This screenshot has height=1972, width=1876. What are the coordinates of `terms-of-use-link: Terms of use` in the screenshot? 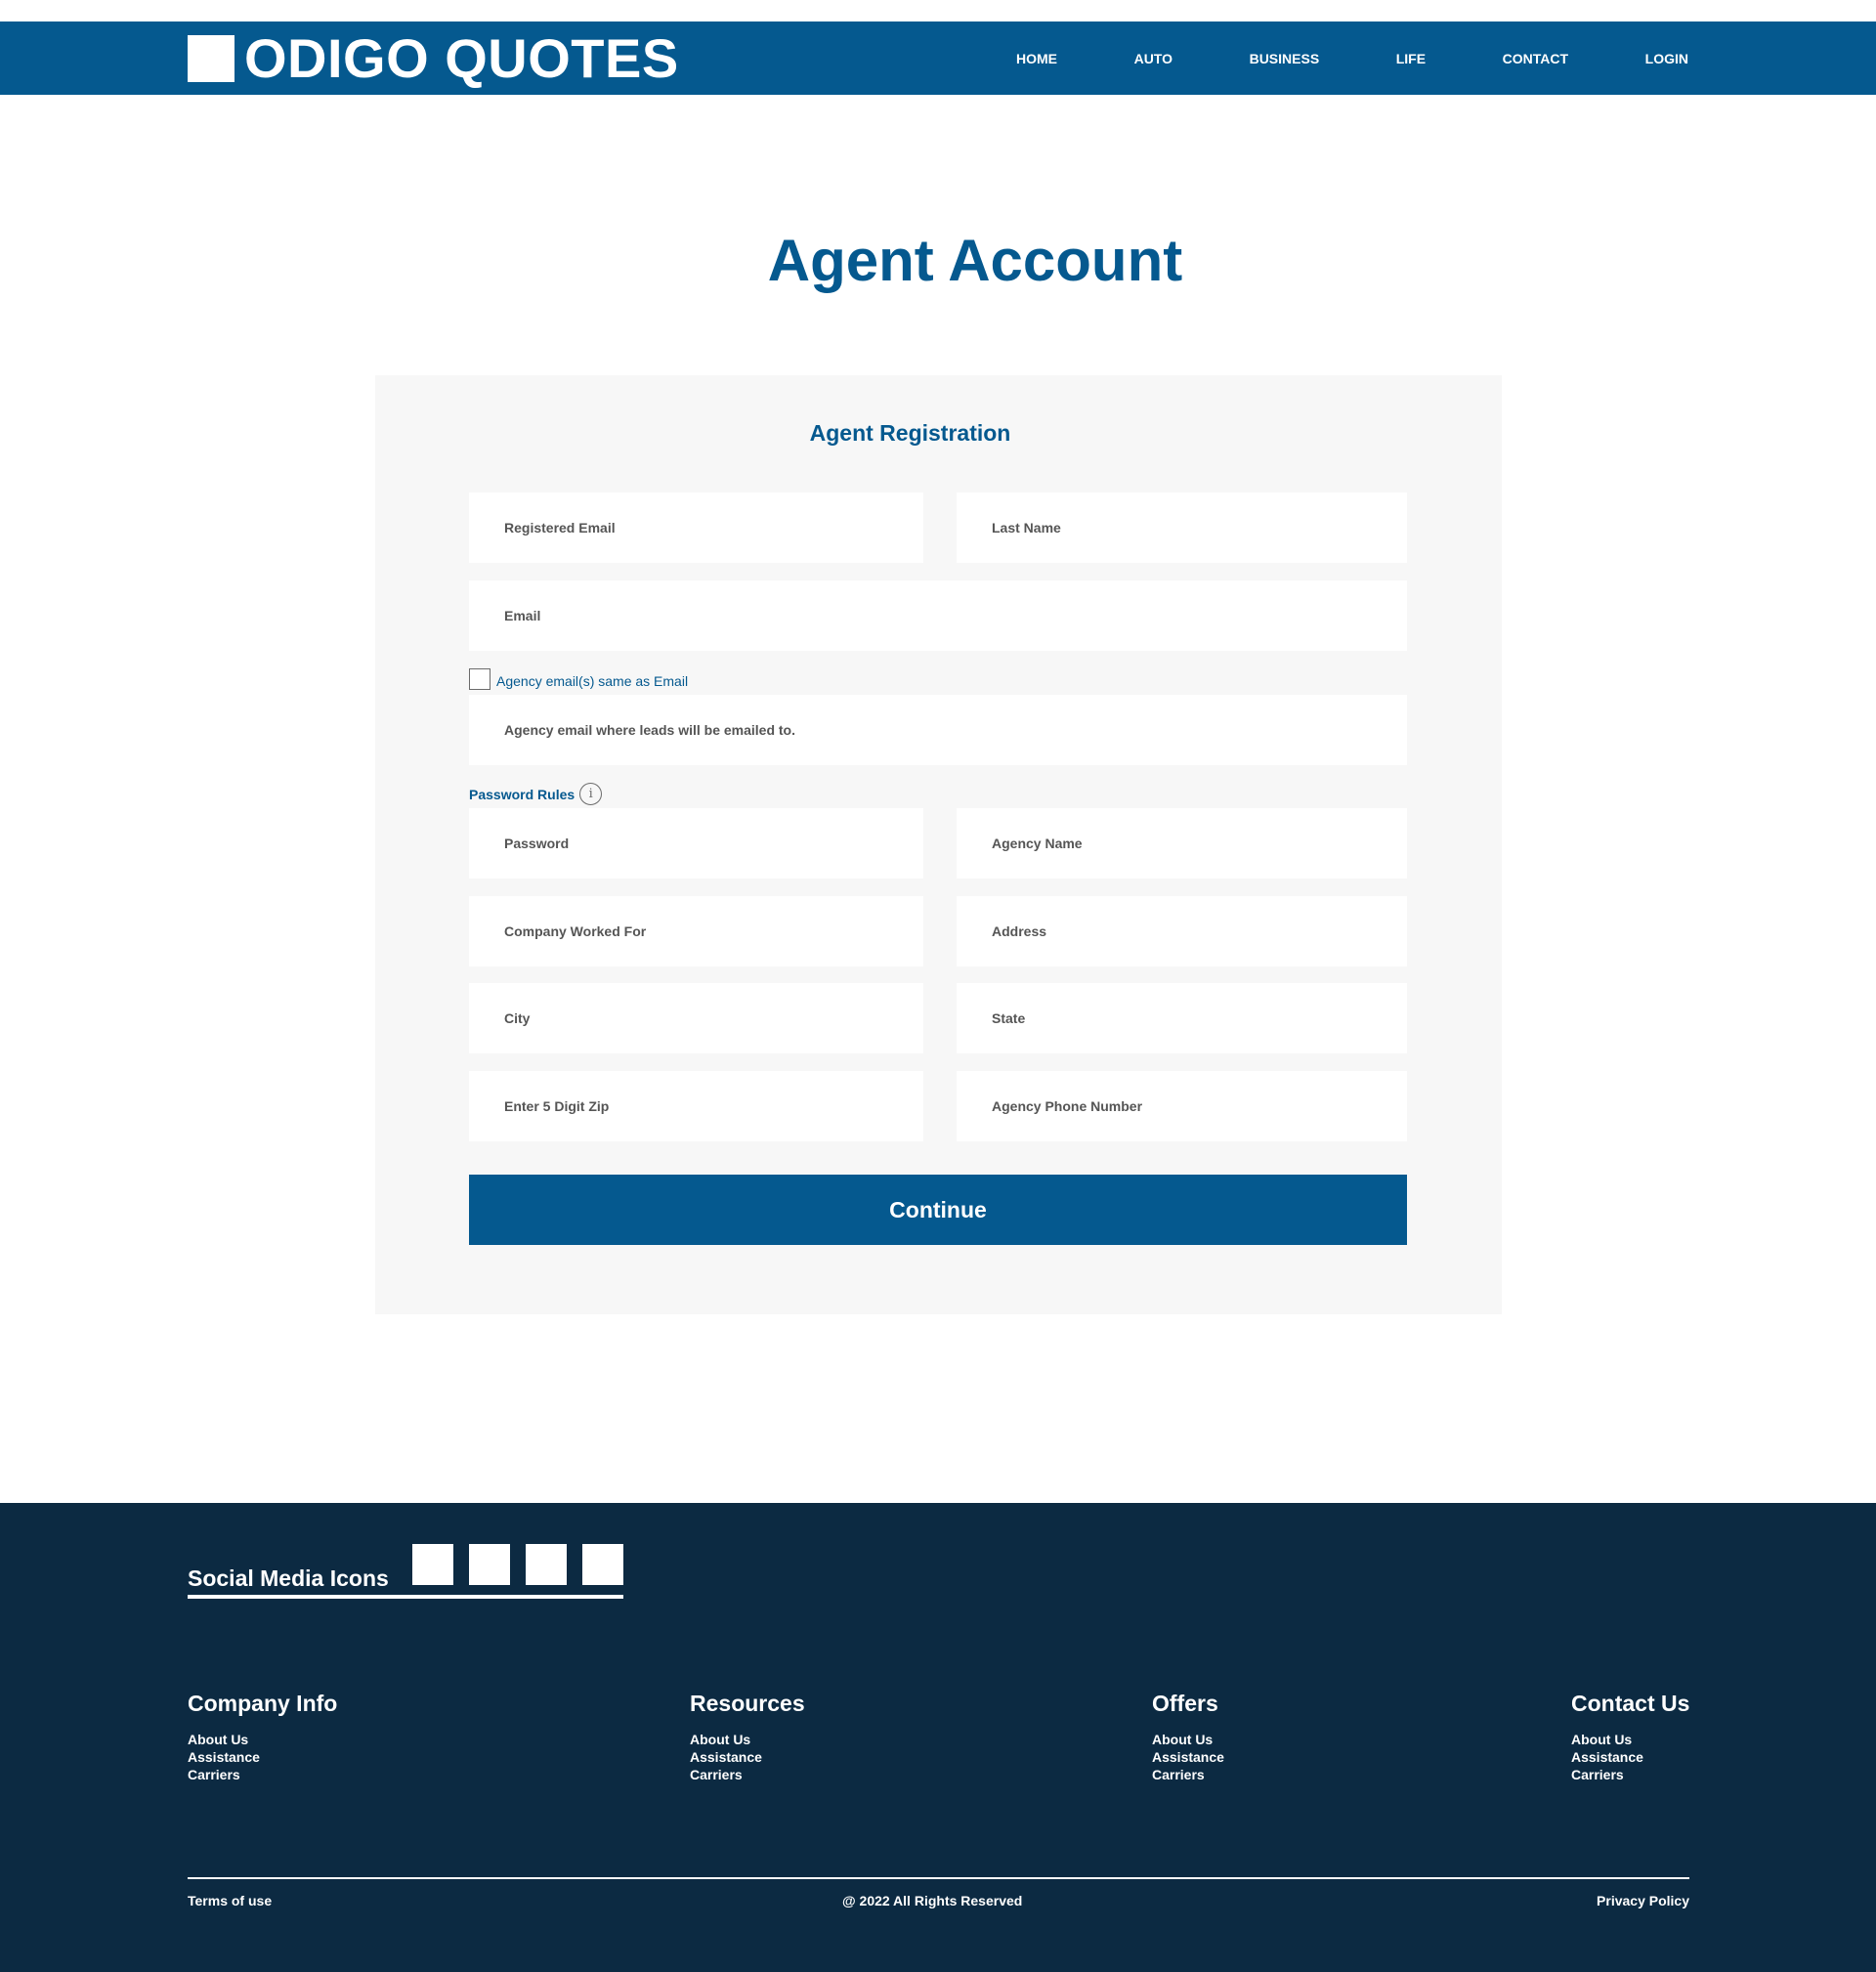 It's located at (230, 1900).